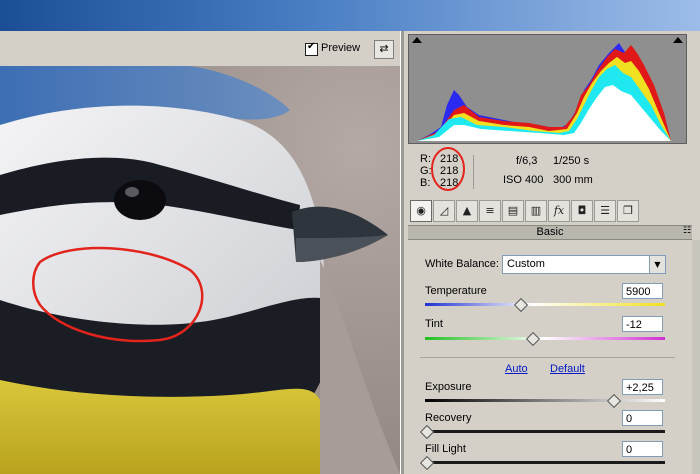  What do you see at coordinates (642, 418) in the screenshot?
I see `recovery-field: 0` at bounding box center [642, 418].